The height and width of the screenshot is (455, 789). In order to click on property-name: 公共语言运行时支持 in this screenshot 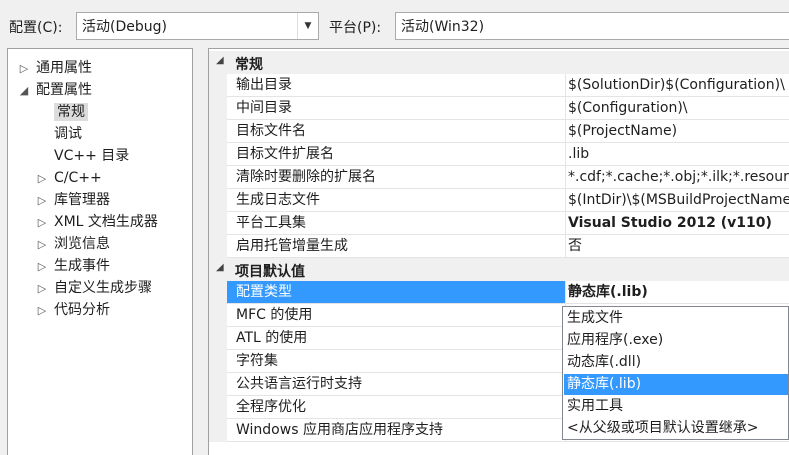, I will do `click(396, 384)`.